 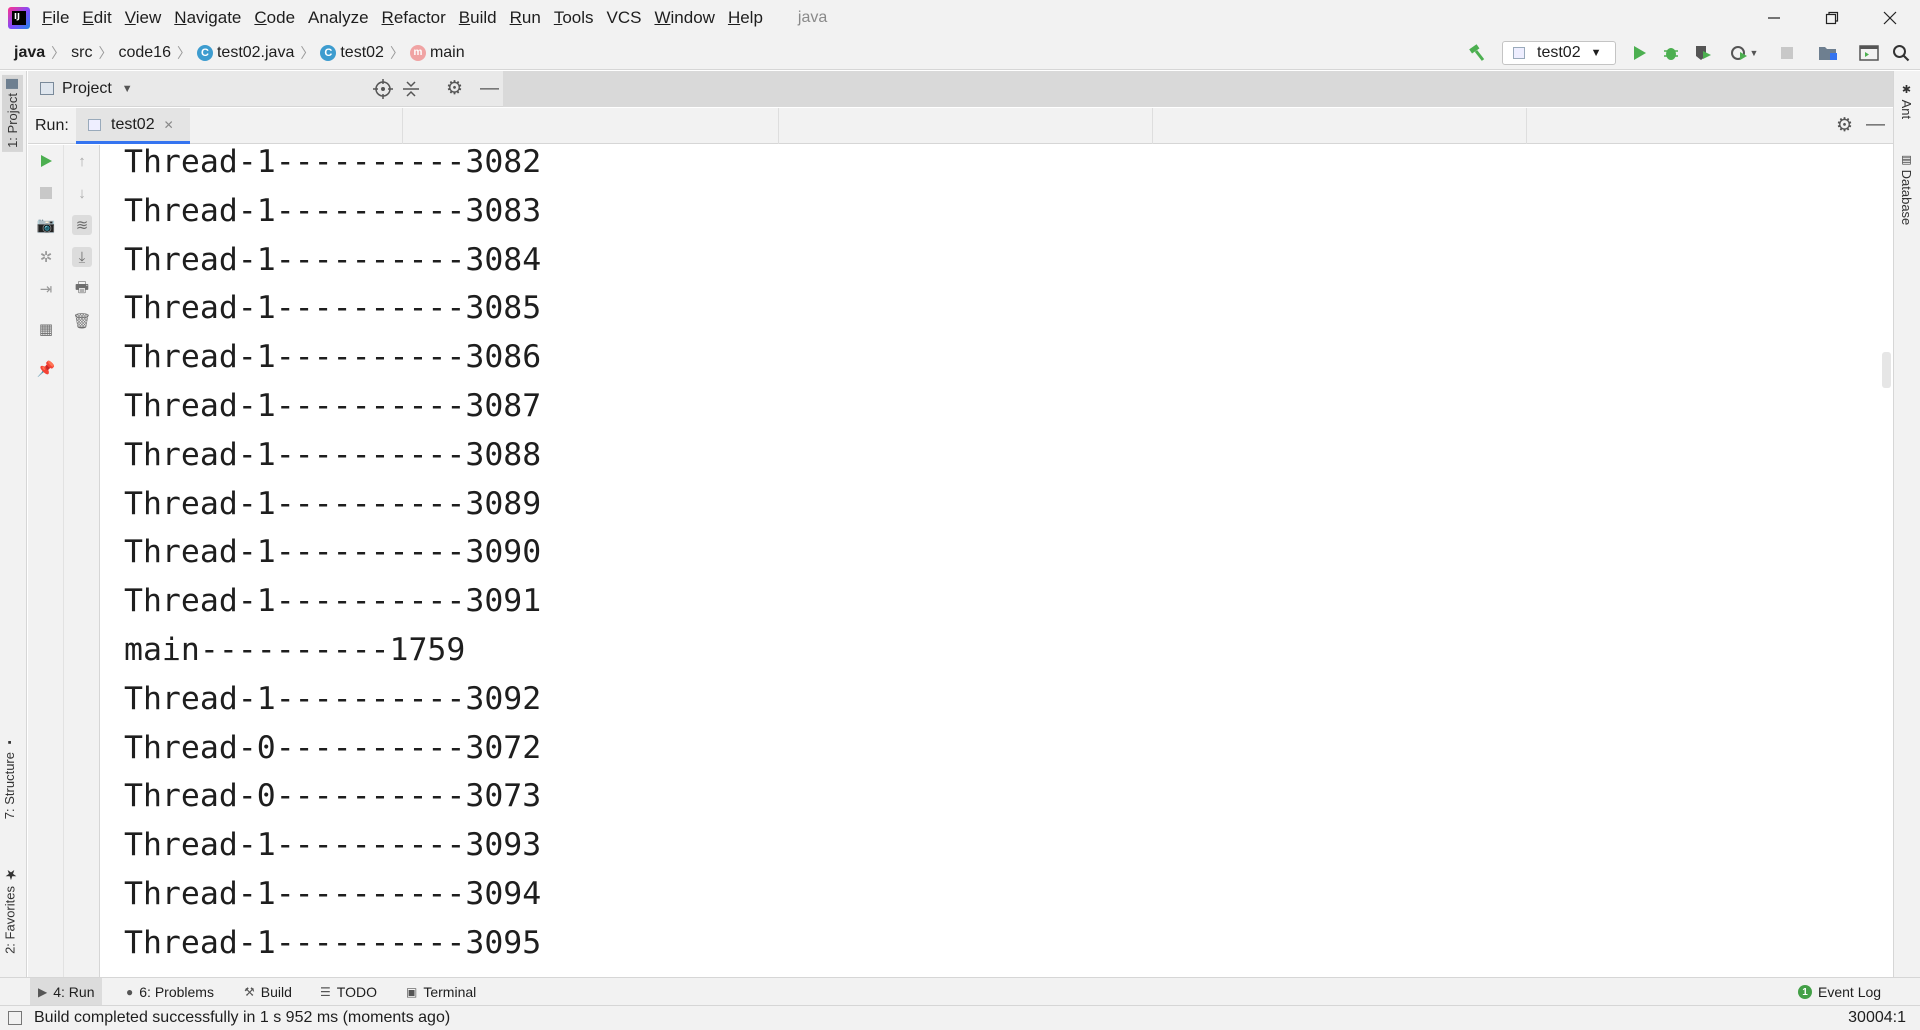 I want to click on locate-target-icon, so click(x=383, y=91).